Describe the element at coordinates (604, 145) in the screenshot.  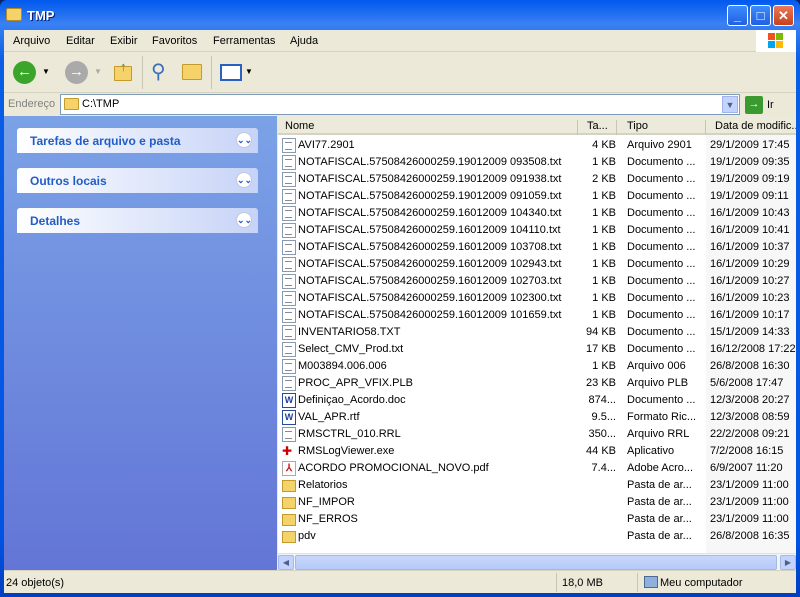
I see `file-size: 4 KB` at that location.